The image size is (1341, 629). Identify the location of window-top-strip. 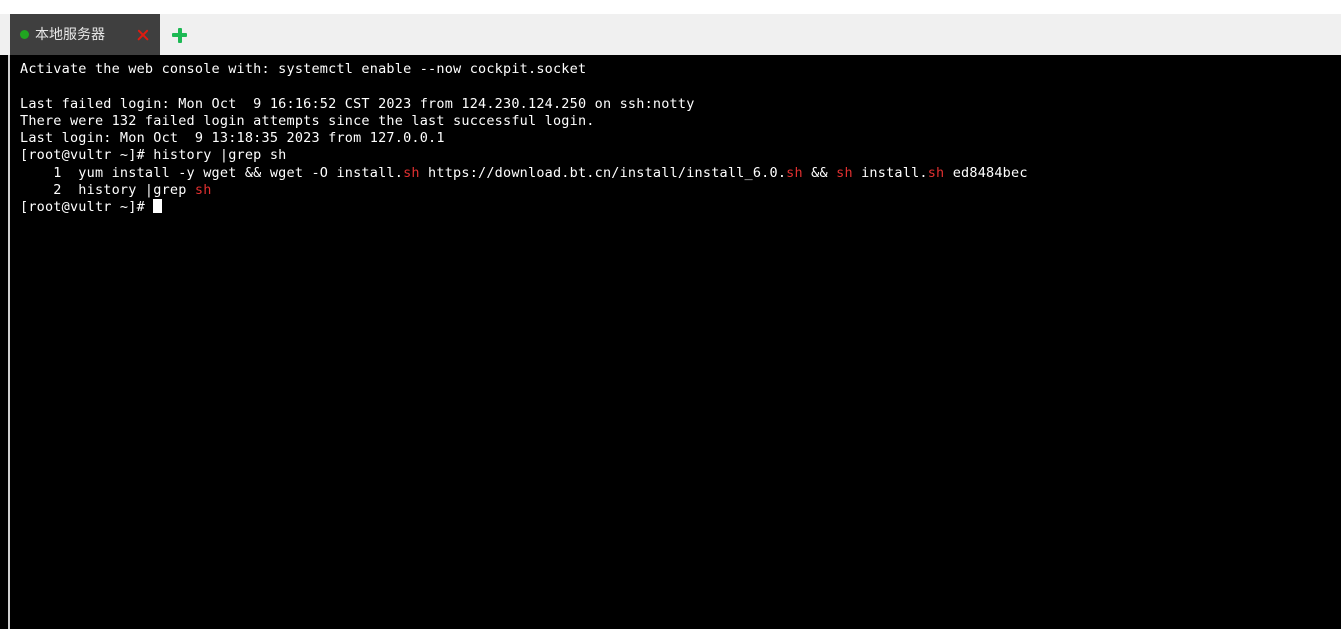
(670, 7).